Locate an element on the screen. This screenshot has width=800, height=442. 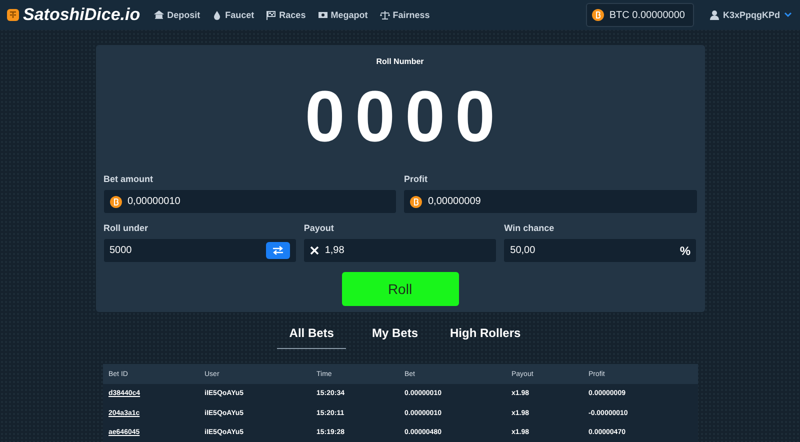
user-menu: K3xPpqgKPd is located at coordinates (751, 15).